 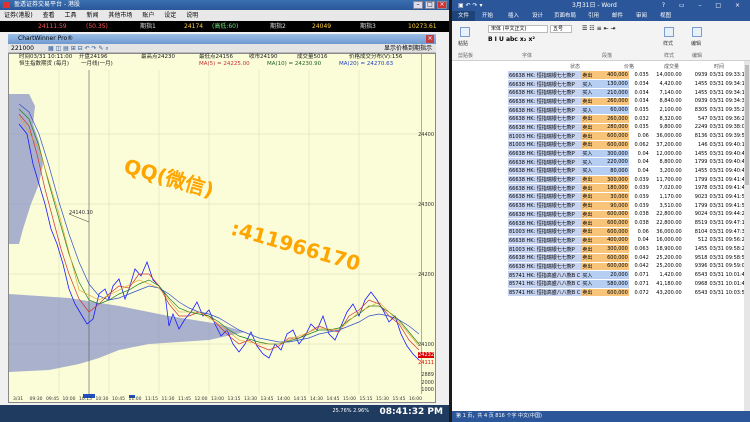 I want to click on chart-window-title-text: ChartWinner Pro®, so click(x=46, y=38).